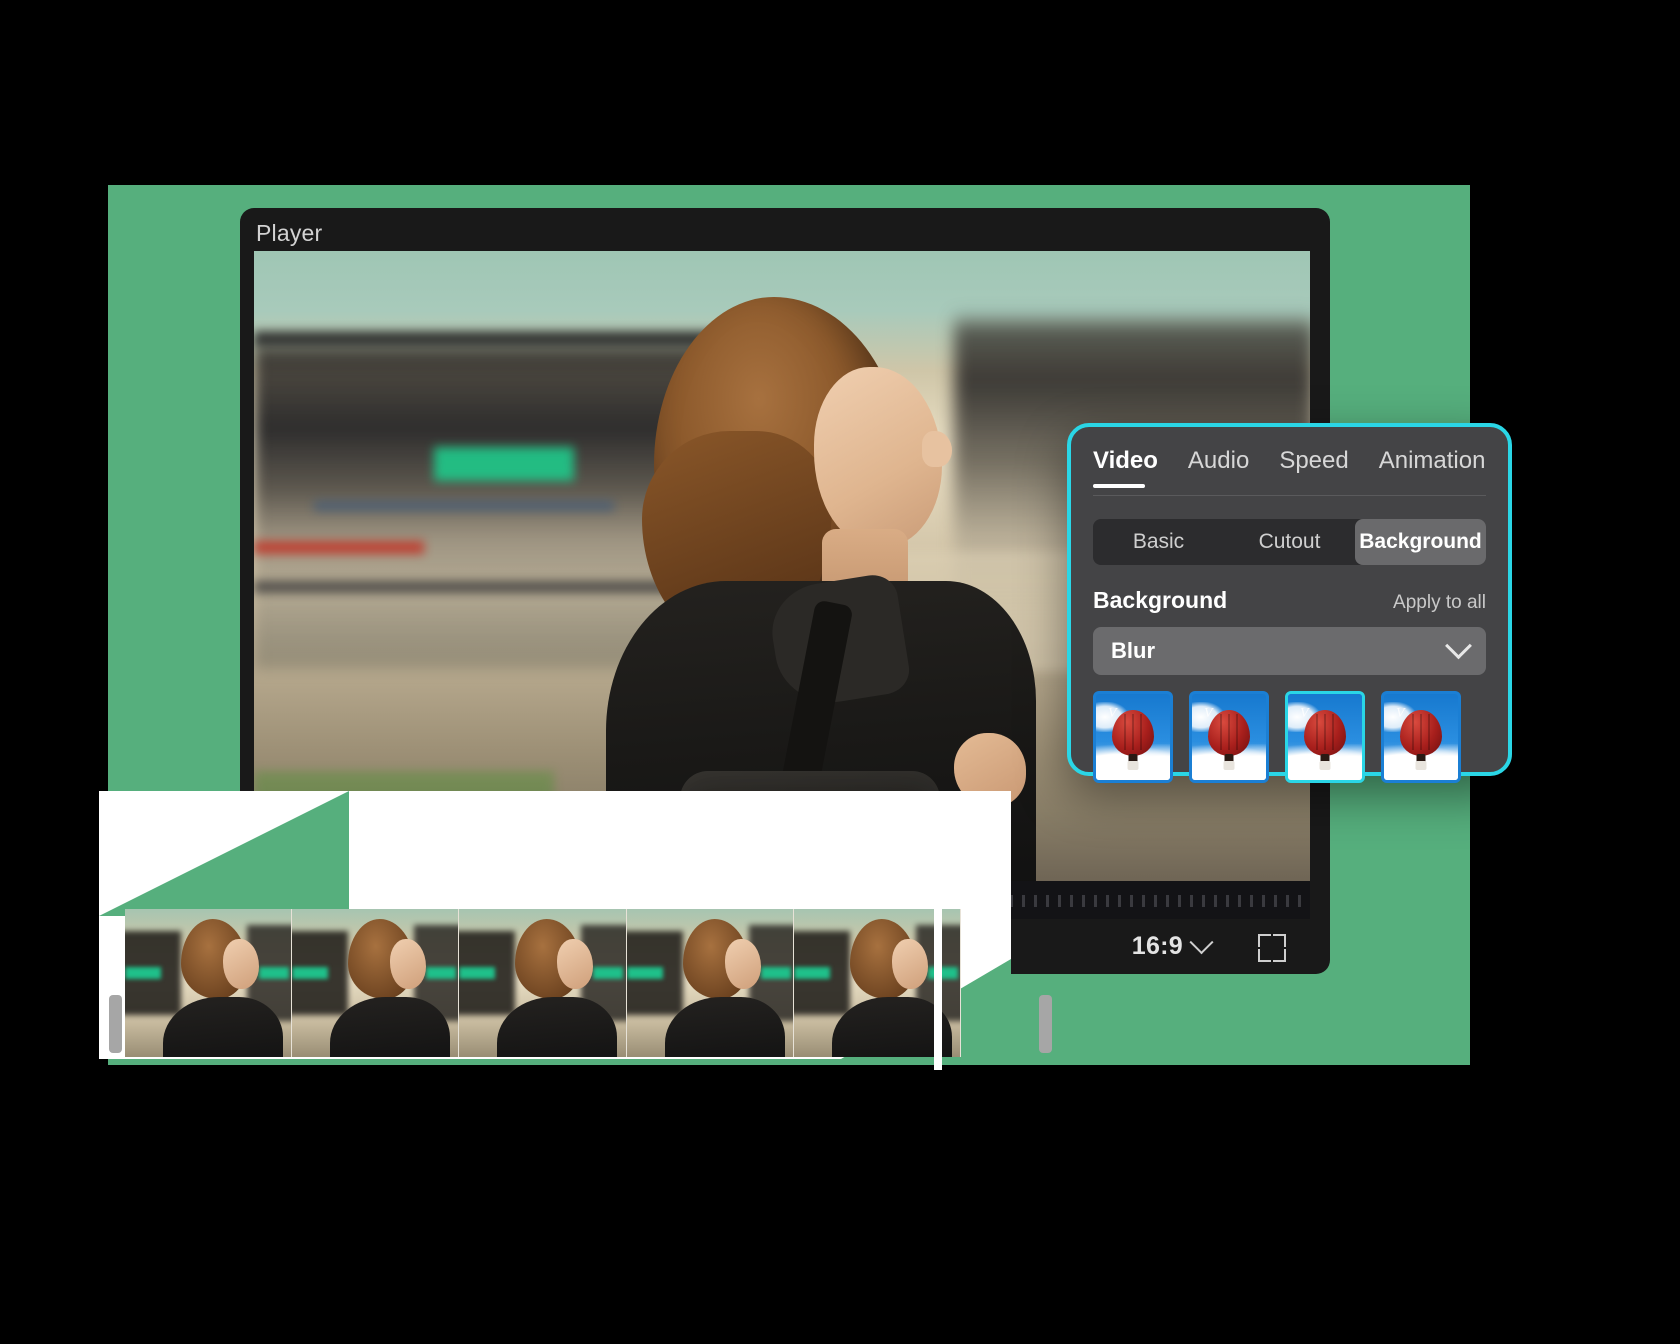 This screenshot has height=1344, width=1680. What do you see at coordinates (1272, 948) in the screenshot?
I see `fullscreen-icon` at bounding box center [1272, 948].